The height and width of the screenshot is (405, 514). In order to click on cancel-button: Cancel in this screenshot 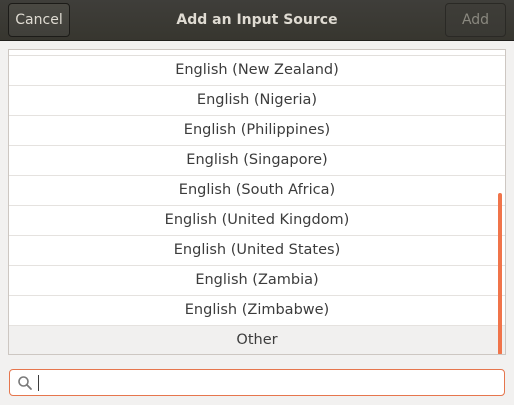, I will do `click(39, 20)`.